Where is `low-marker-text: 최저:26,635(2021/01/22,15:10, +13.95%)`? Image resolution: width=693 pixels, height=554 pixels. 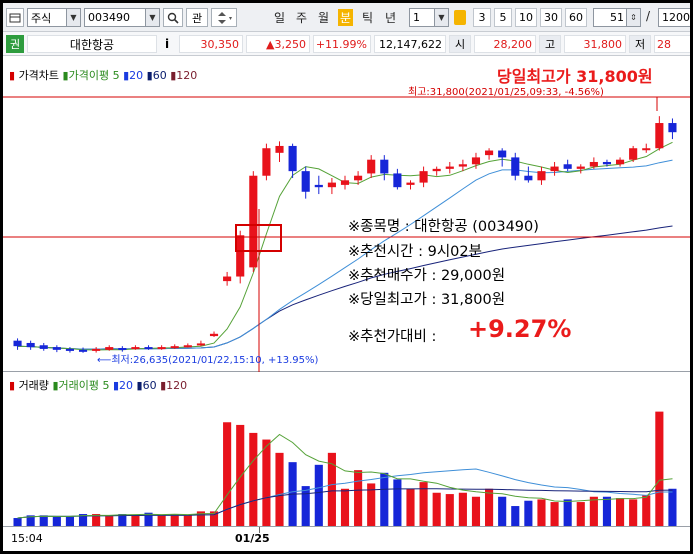 low-marker-text: 최저:26,635(2021/01/22,15:10, +13.95%) is located at coordinates (215, 360).